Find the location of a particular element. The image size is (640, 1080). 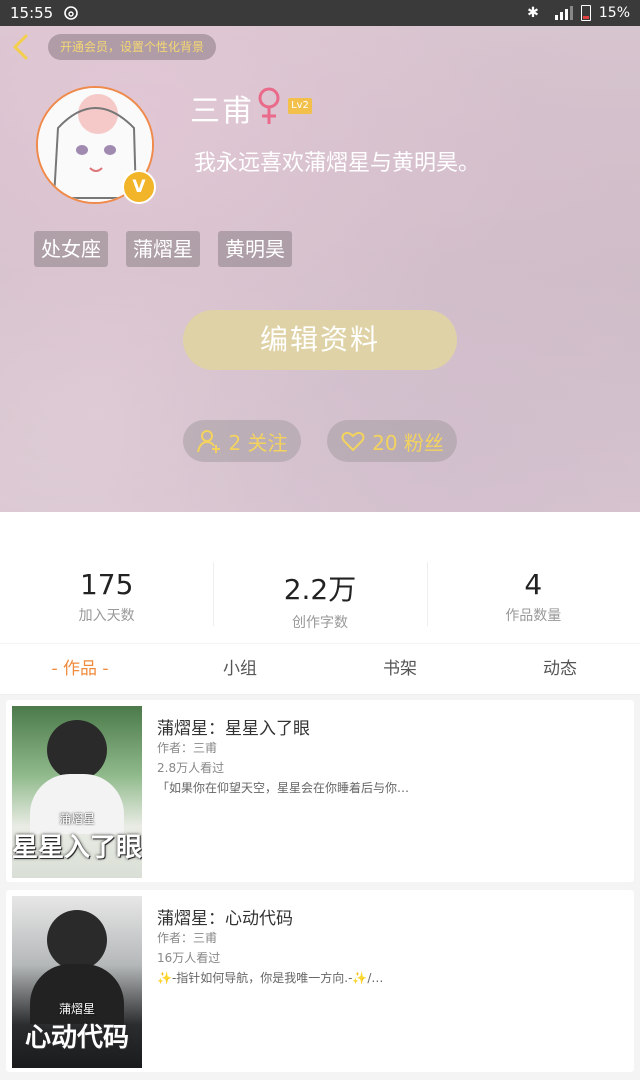

following-button: 2 关注 is located at coordinates (242, 441).